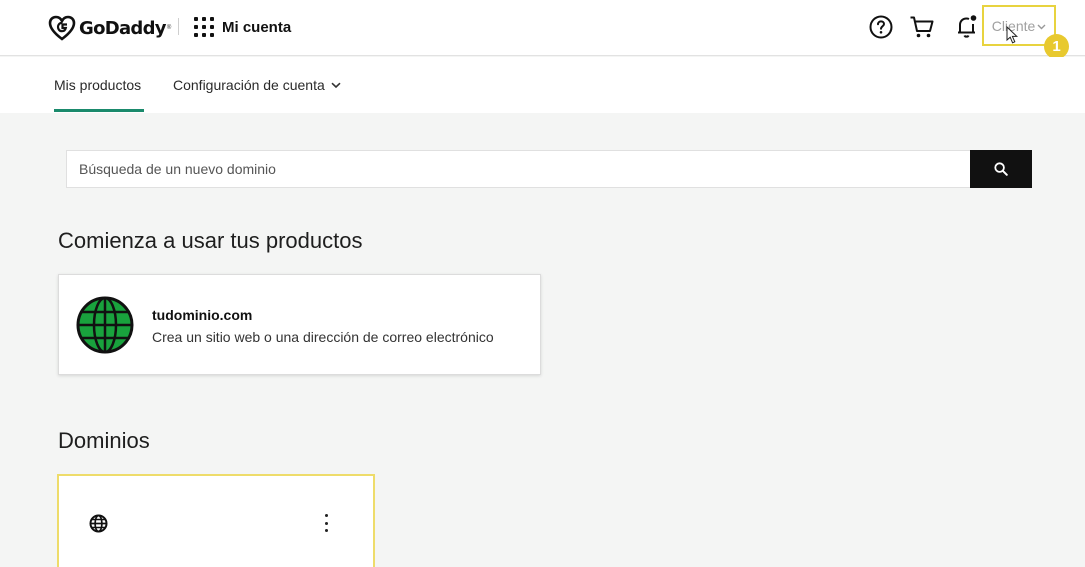 This screenshot has width=1085, height=567. I want to click on header-divider, so click(178, 26).